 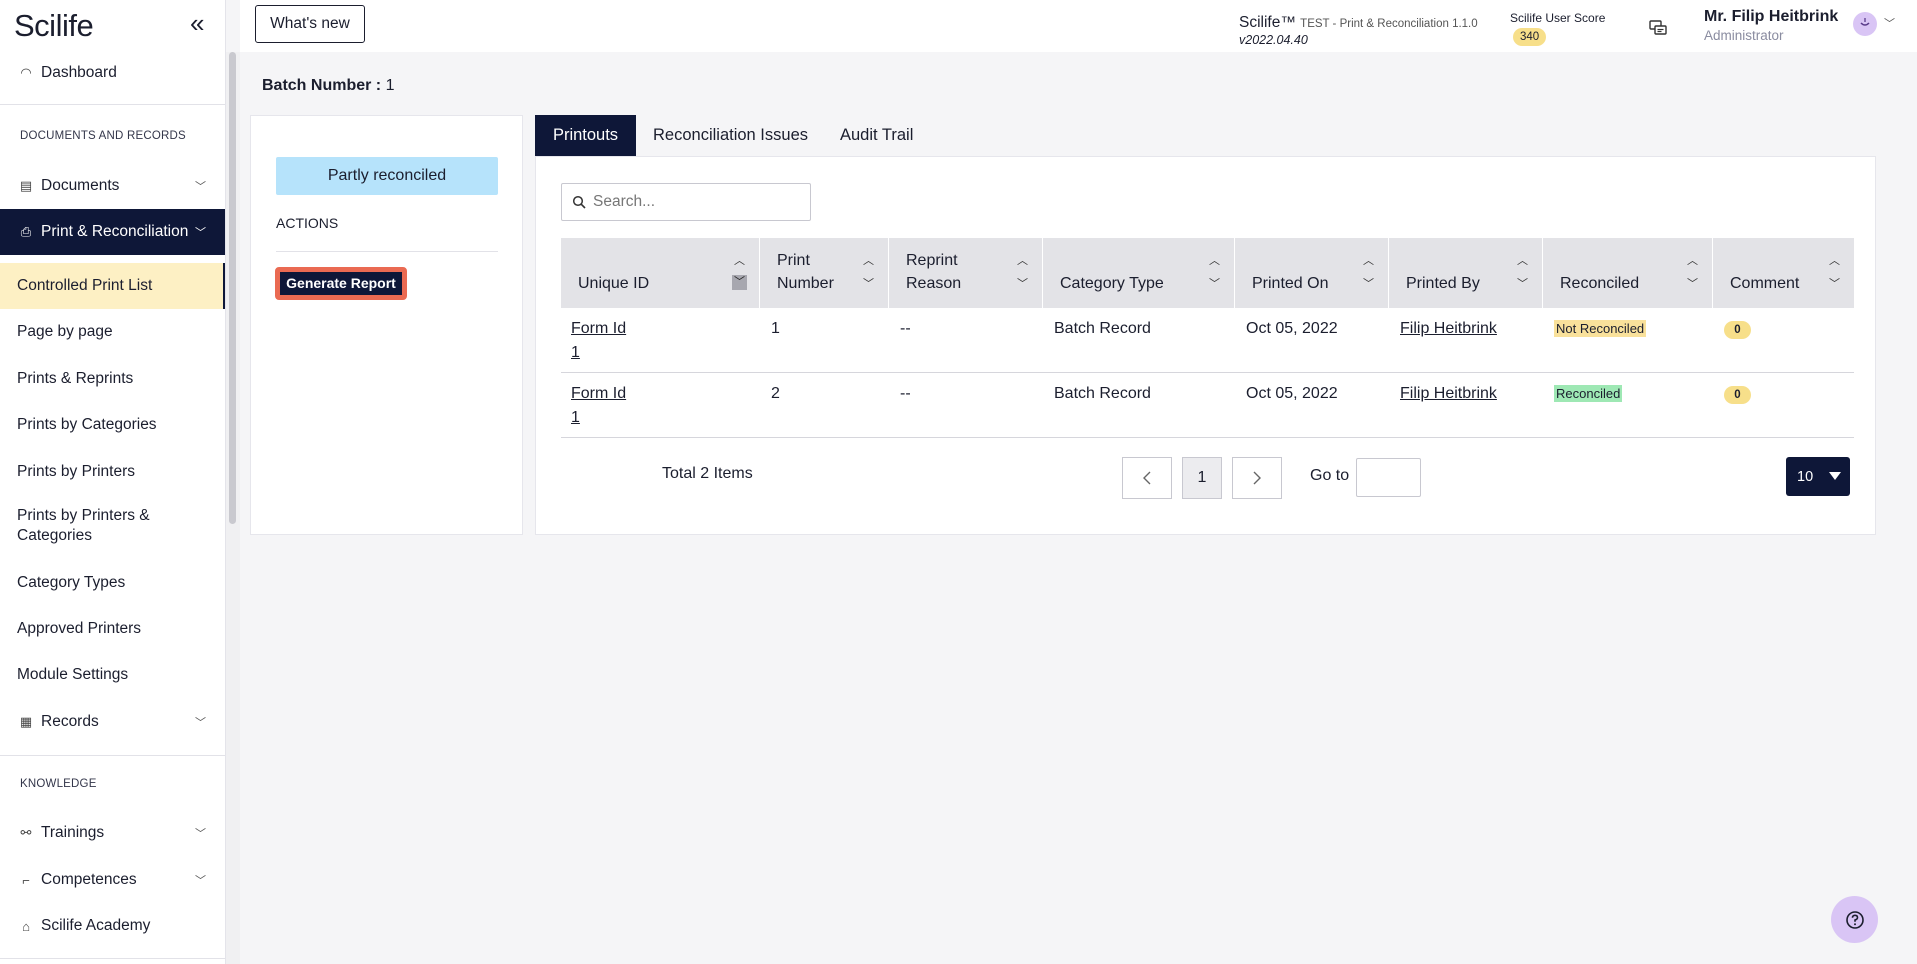 I want to click on sidebar-item-label: Print & Reconciliation, so click(x=115, y=231).